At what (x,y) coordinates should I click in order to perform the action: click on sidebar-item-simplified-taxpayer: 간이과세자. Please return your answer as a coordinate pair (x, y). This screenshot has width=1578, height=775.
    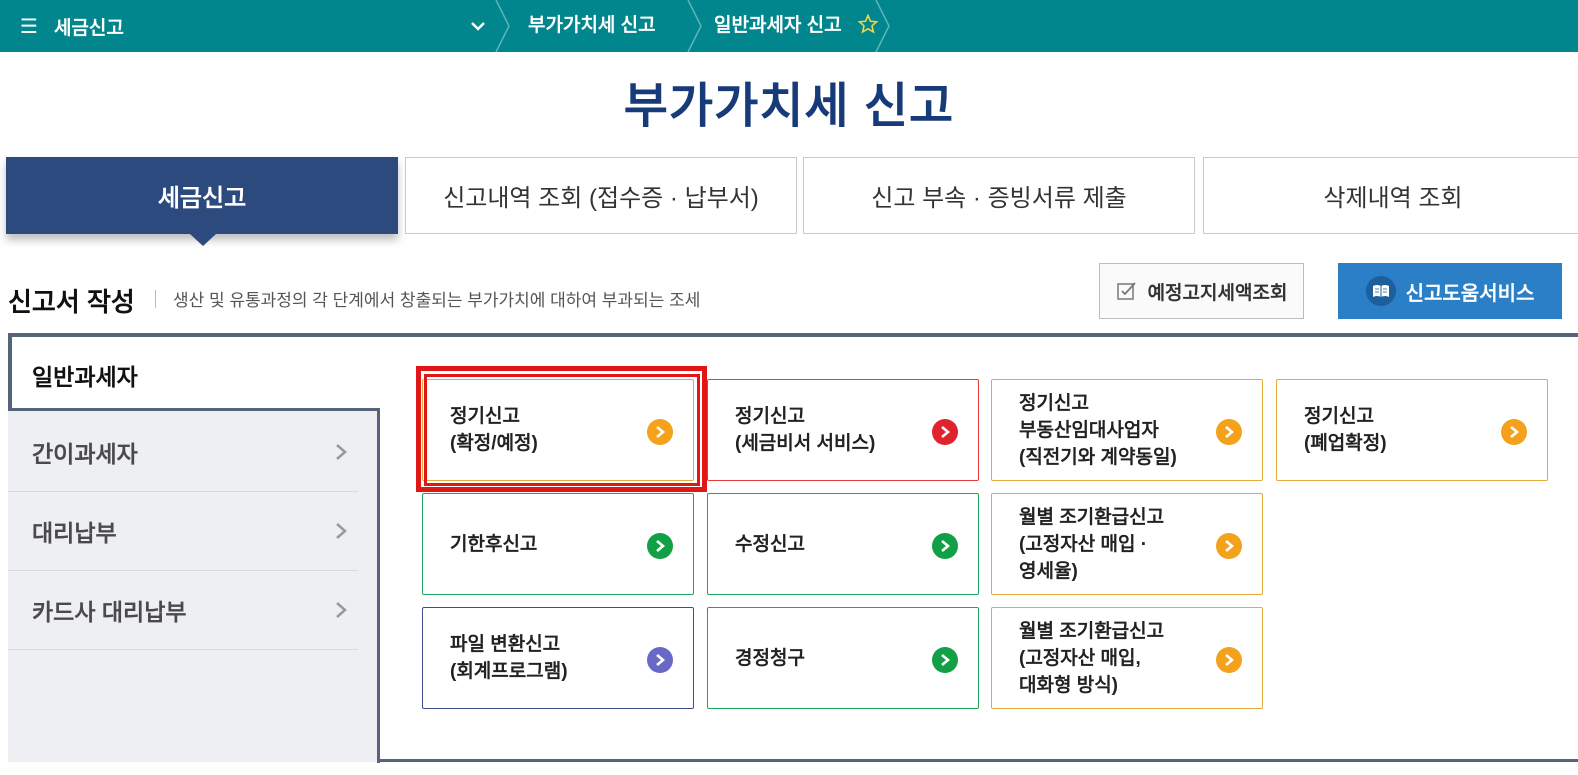
    Looking at the image, I should click on (183, 452).